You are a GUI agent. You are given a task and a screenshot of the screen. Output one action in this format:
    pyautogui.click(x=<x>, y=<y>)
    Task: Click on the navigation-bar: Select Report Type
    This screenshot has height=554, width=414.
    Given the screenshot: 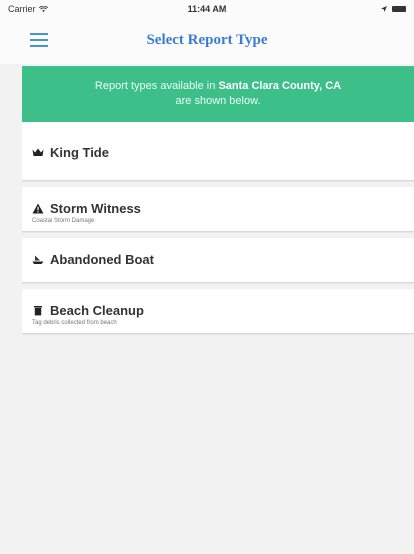 What is the action you would take?
    pyautogui.click(x=207, y=42)
    